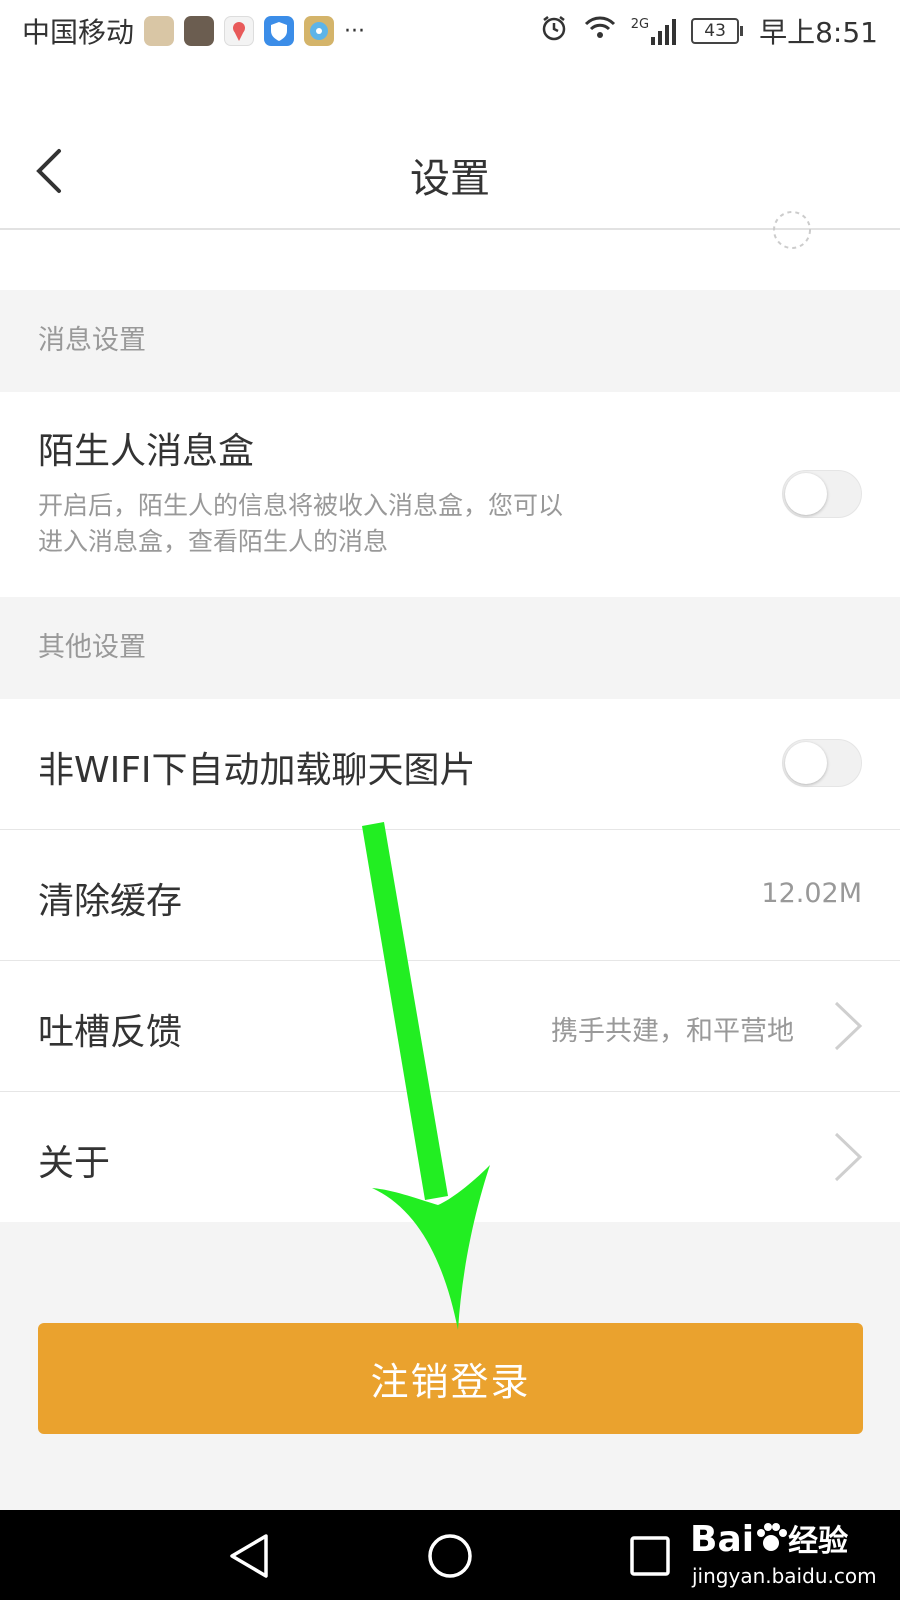  Describe the element at coordinates (450, 1026) in the screenshot. I see `feedback-row: 吐槽反馈 携手共建，和平营地` at that location.